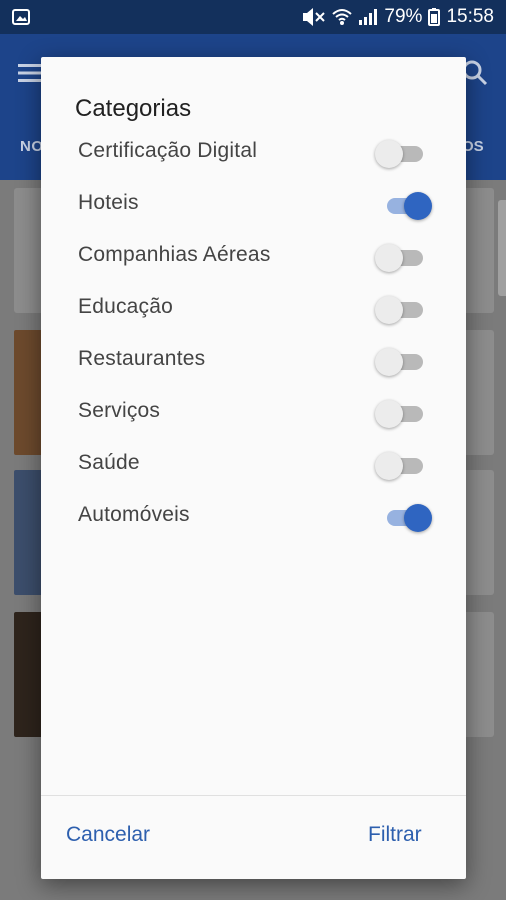  I want to click on mute-icon, so click(313, 17).